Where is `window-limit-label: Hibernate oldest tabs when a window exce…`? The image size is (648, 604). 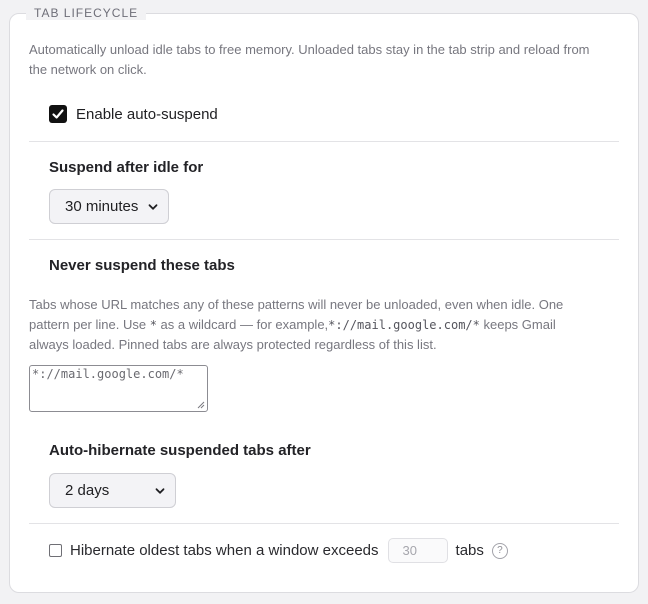
window-limit-label: Hibernate oldest tabs when a window exce… is located at coordinates (224, 550).